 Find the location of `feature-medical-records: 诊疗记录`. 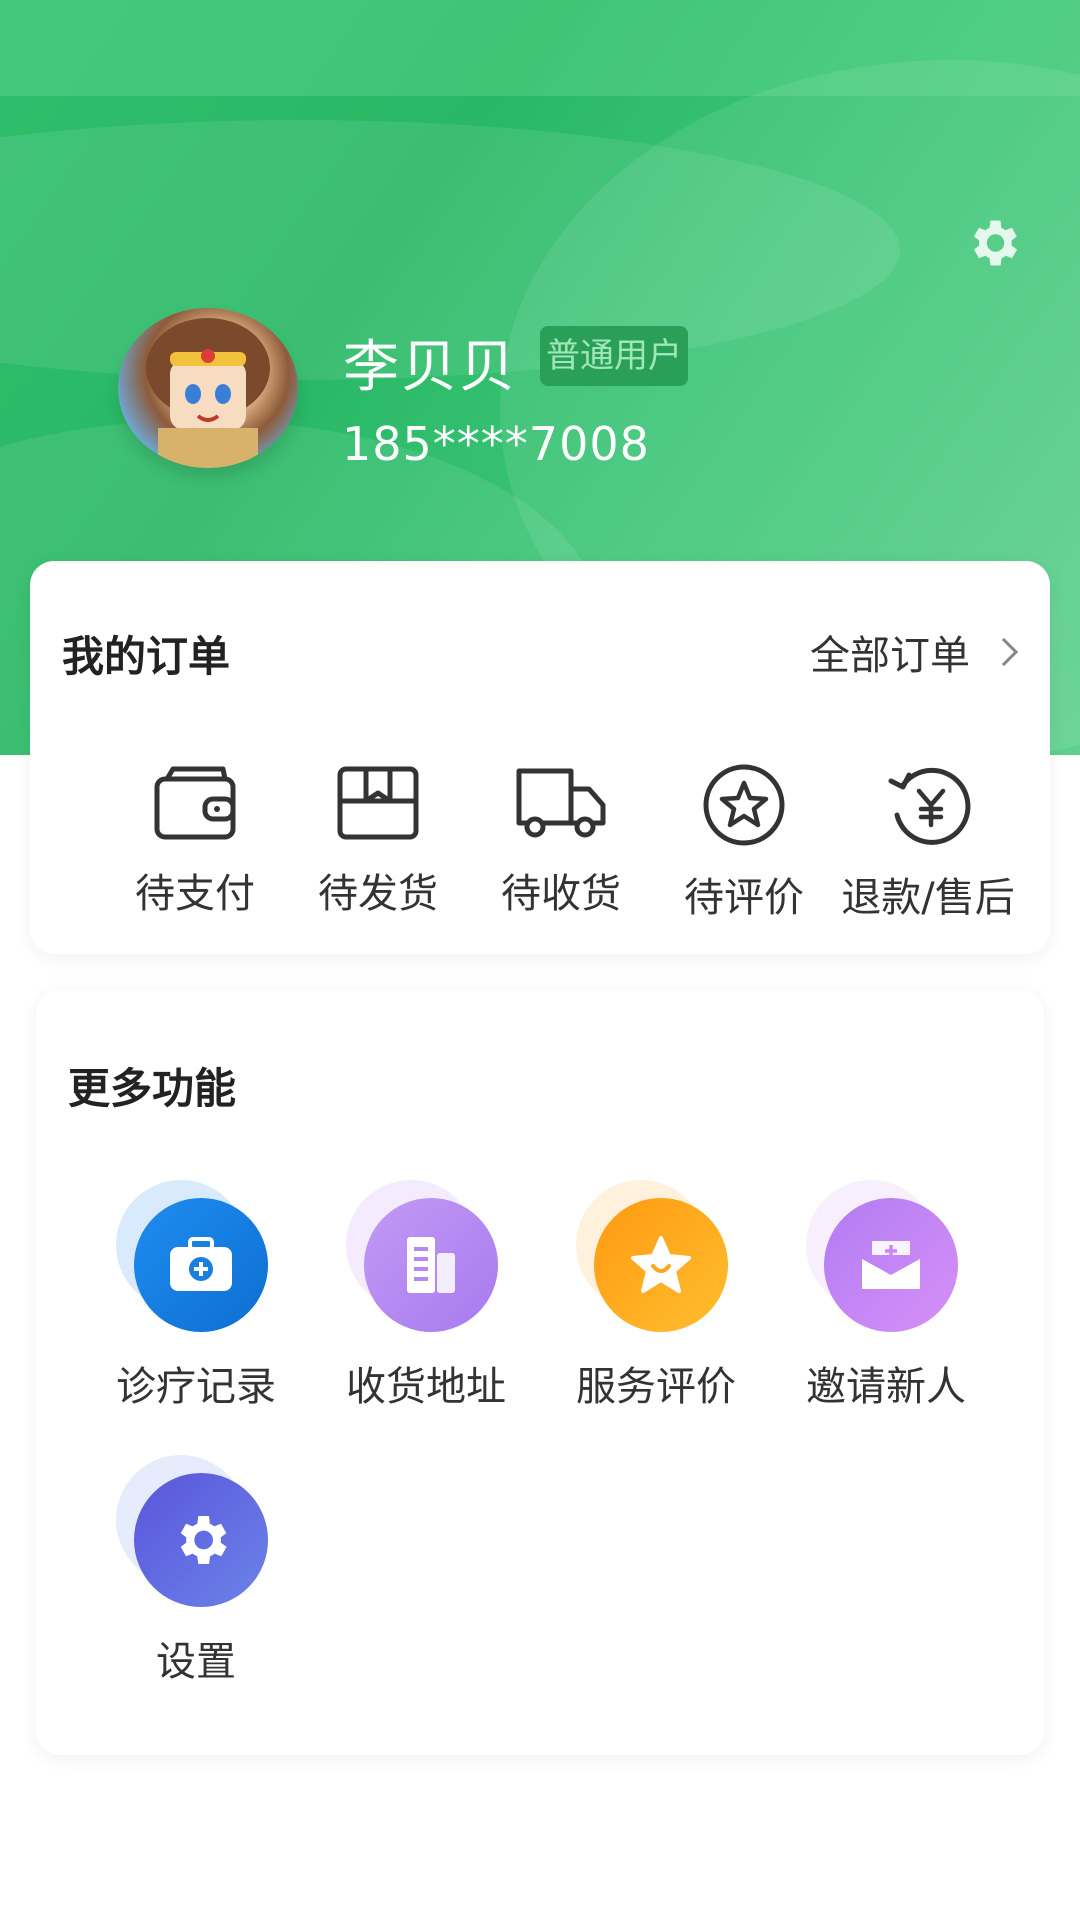

feature-medical-records: 诊疗记录 is located at coordinates (196, 1296).